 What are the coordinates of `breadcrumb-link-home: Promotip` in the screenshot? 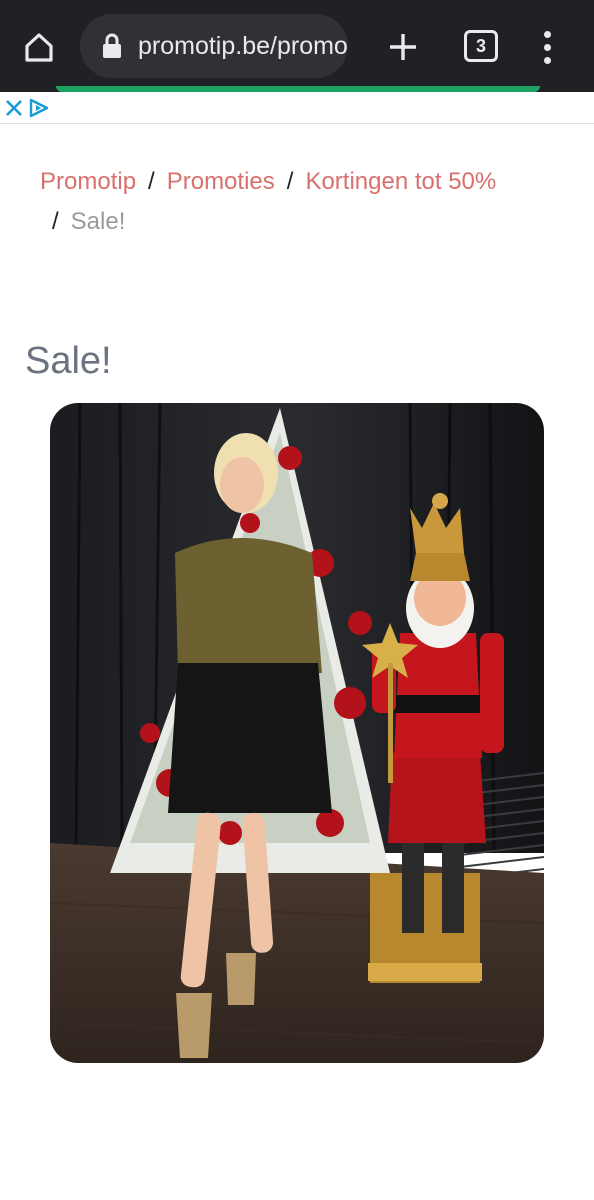 It's located at (88, 181).